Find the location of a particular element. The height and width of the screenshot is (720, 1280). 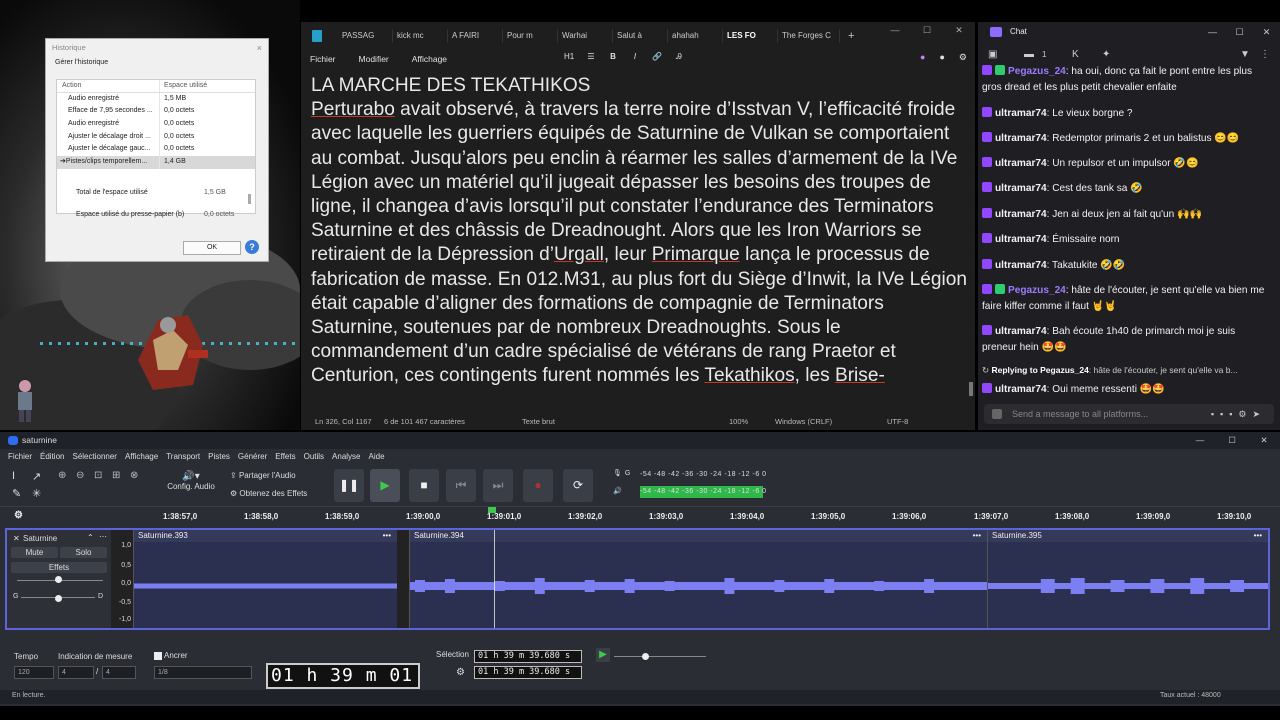

draw-tool-icon: ✎ is located at coordinates (16, 493).